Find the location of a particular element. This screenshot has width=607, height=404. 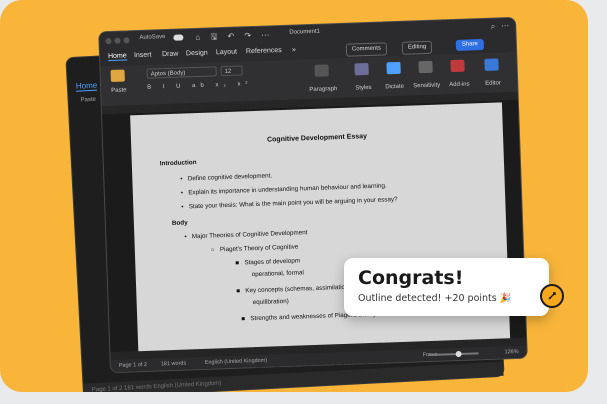

toast-heading: Congrats! is located at coordinates (411, 278).